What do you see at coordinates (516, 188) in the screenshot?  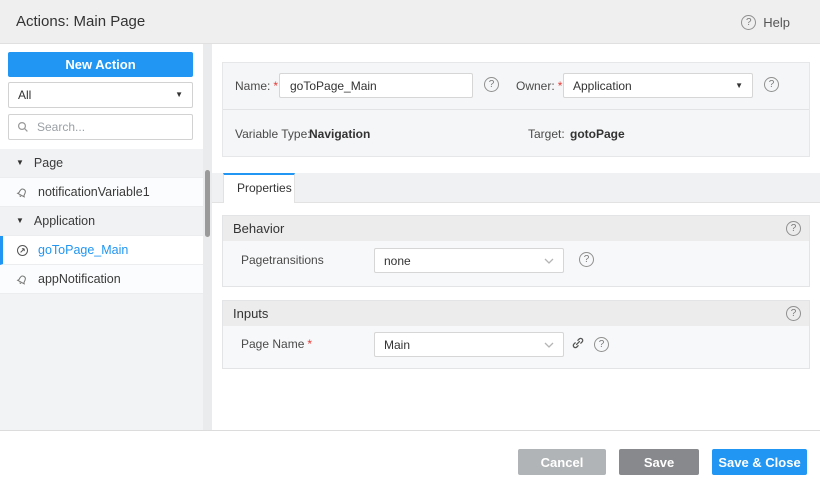 I see `tab-strip: Properties` at bounding box center [516, 188].